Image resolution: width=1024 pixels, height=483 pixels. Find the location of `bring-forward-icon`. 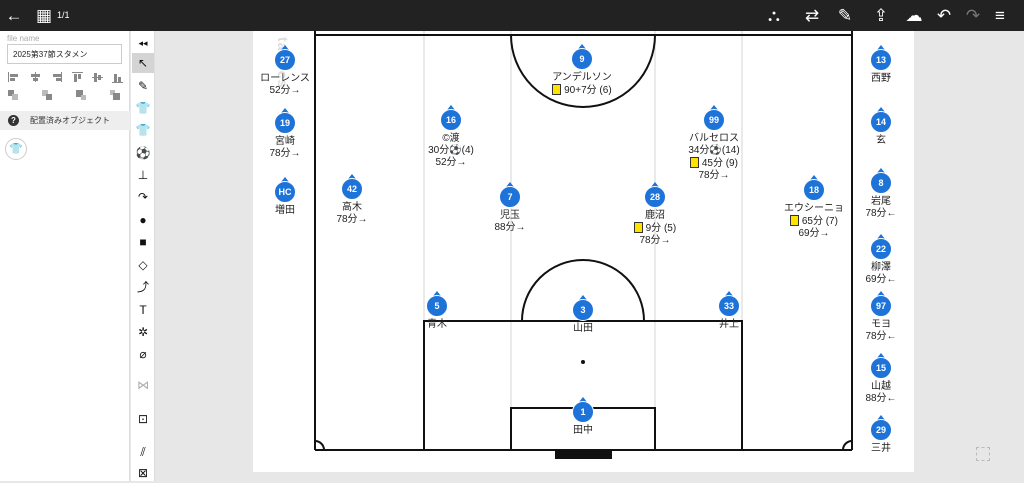

bring-forward-icon is located at coordinates (48, 95).